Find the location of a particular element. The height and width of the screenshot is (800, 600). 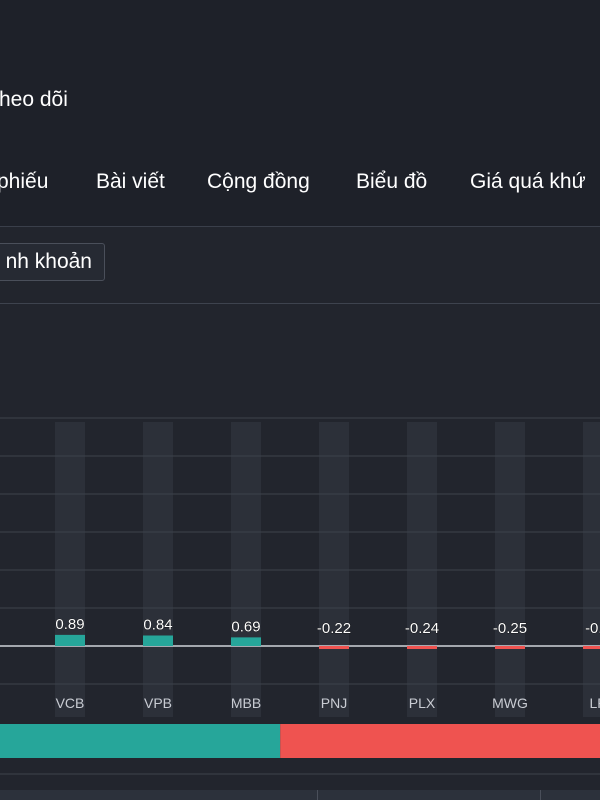

tab-articles: Bài viết is located at coordinates (130, 182).